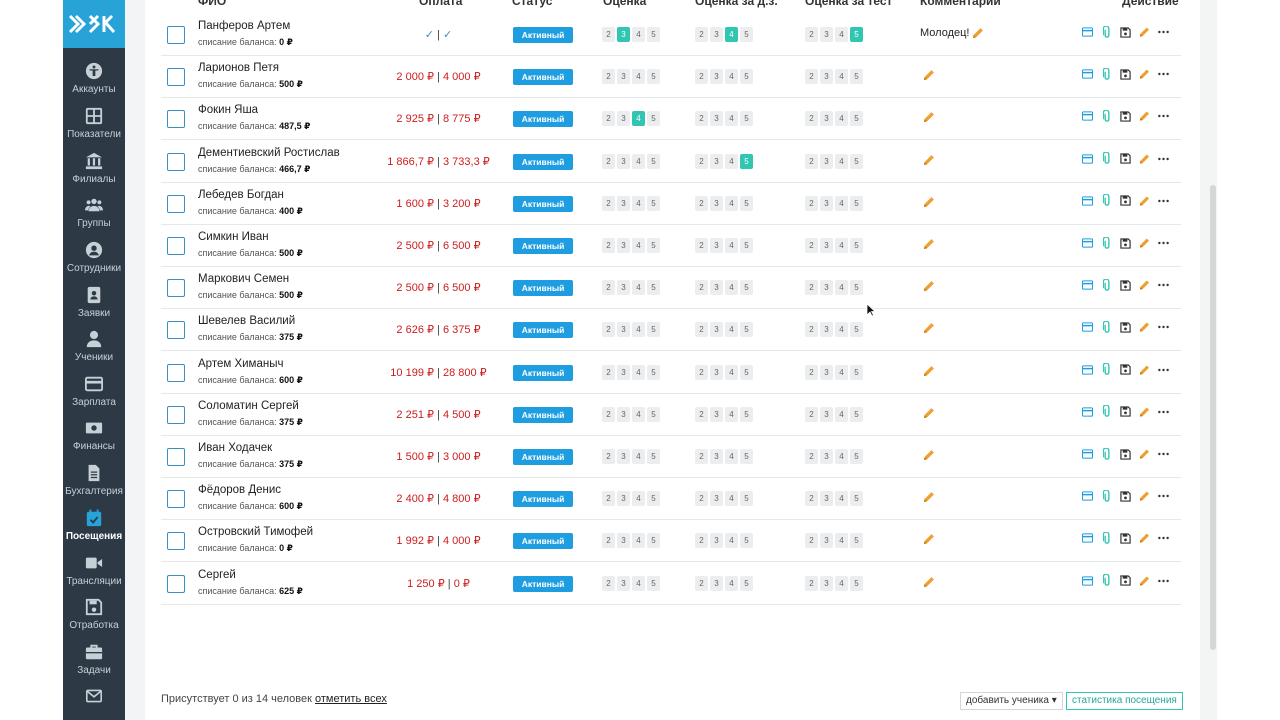 This screenshot has width=1280, height=720. Describe the element at coordinates (94, 343) in the screenshot. I see `sidebar-item-user: Ученики` at that location.